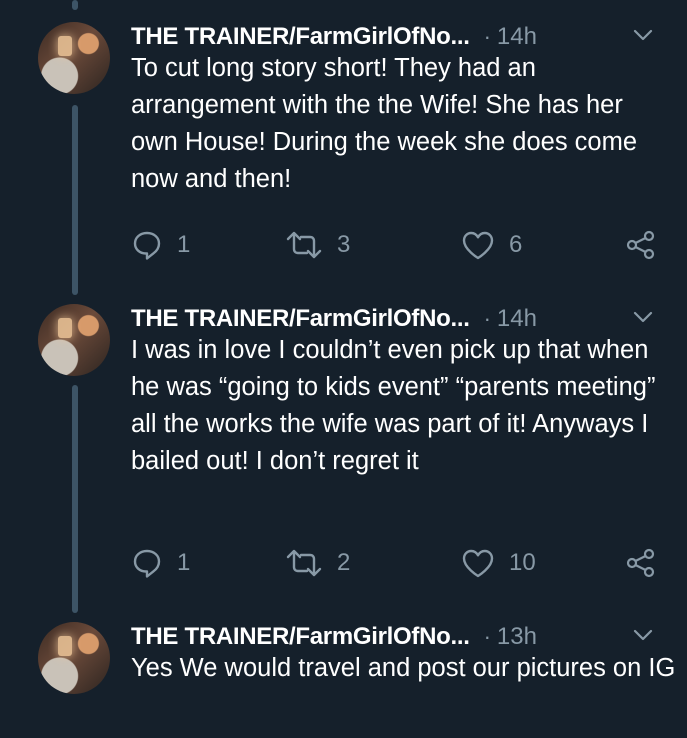 Image resolution: width=687 pixels, height=738 pixels. Describe the element at coordinates (396, 245) in the screenshot. I see `tweet-actions: 1 3 6` at that location.